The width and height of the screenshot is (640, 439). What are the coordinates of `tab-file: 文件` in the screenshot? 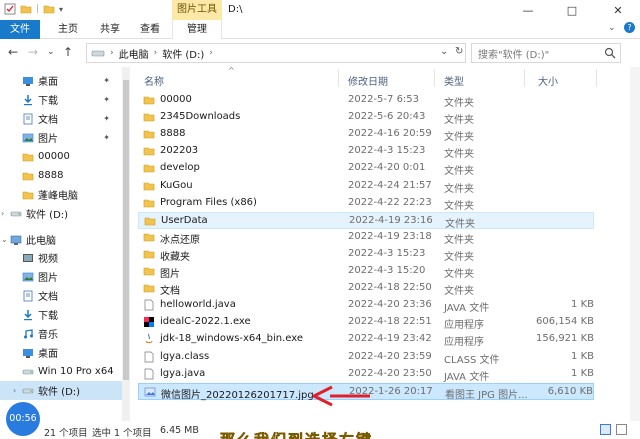 It's located at (20, 29).